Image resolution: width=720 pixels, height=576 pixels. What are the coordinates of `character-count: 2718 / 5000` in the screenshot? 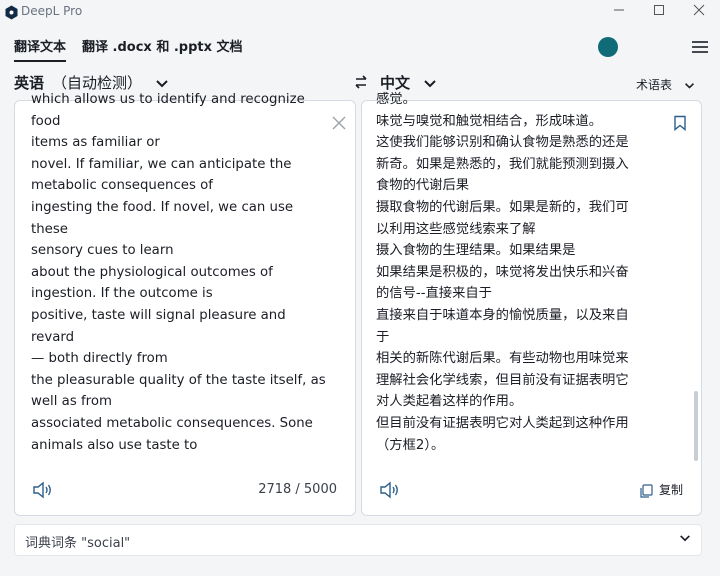 It's located at (297, 489).